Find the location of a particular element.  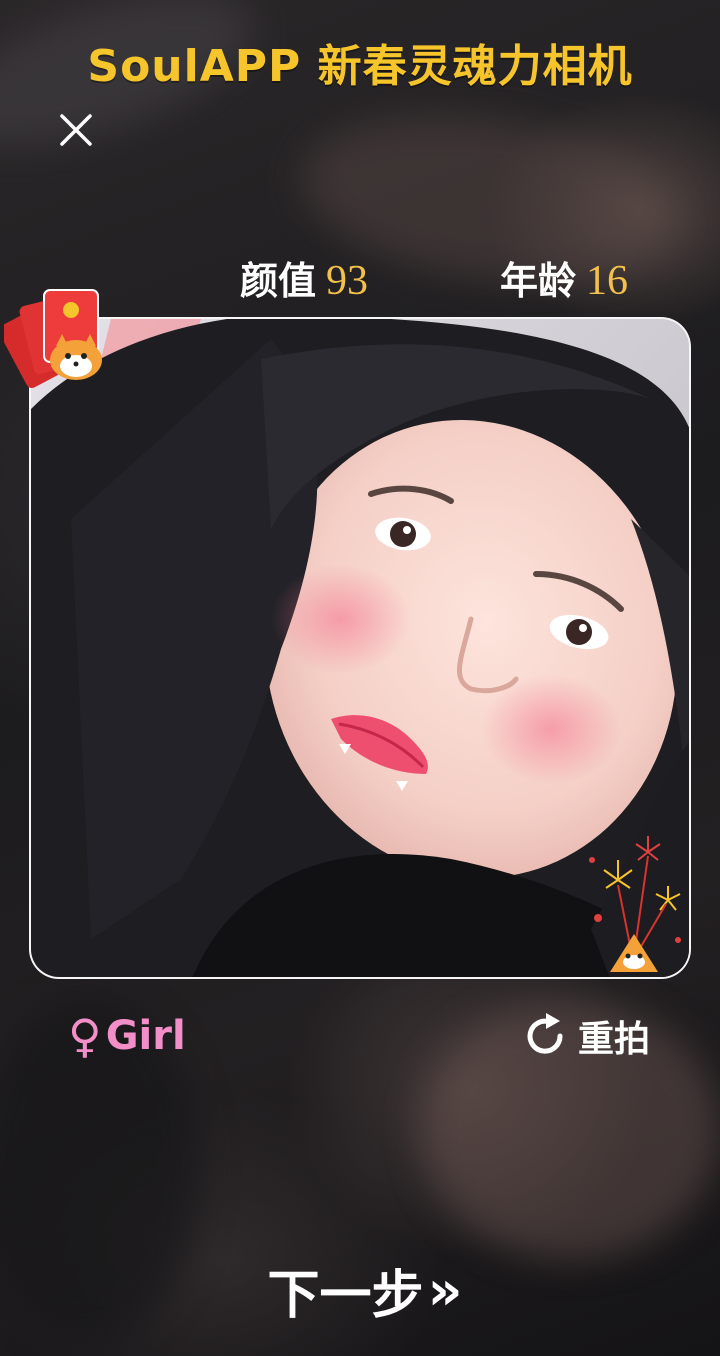

female-icon: ♀ is located at coordinates (85, 1036).